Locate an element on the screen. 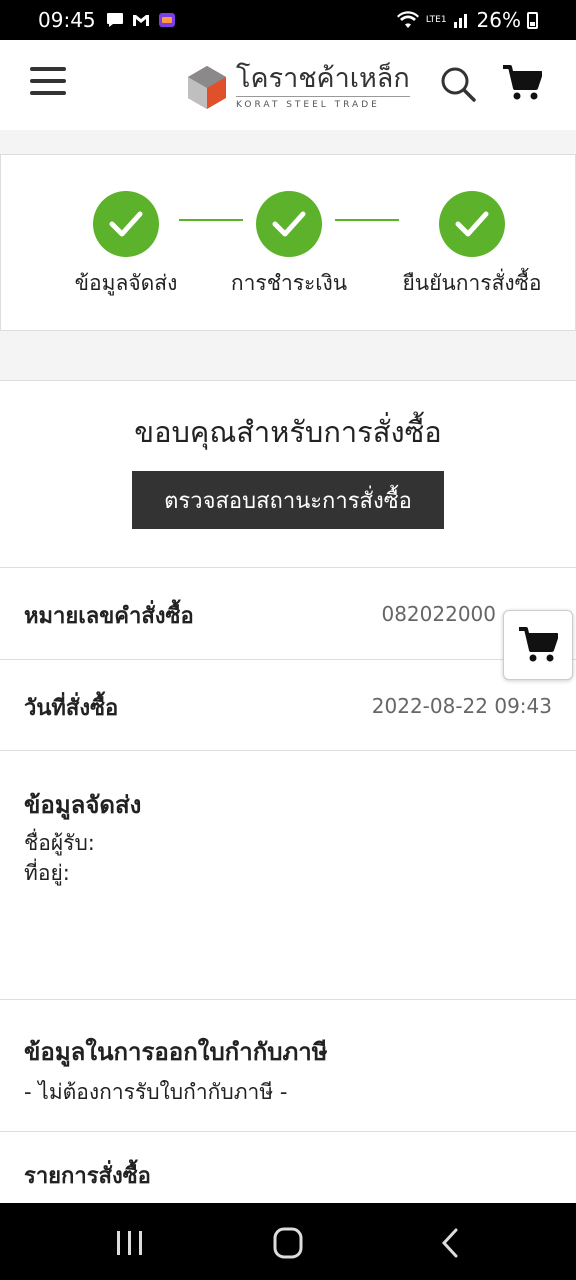  status-right: LTE1 26% is located at coordinates (467, 20).